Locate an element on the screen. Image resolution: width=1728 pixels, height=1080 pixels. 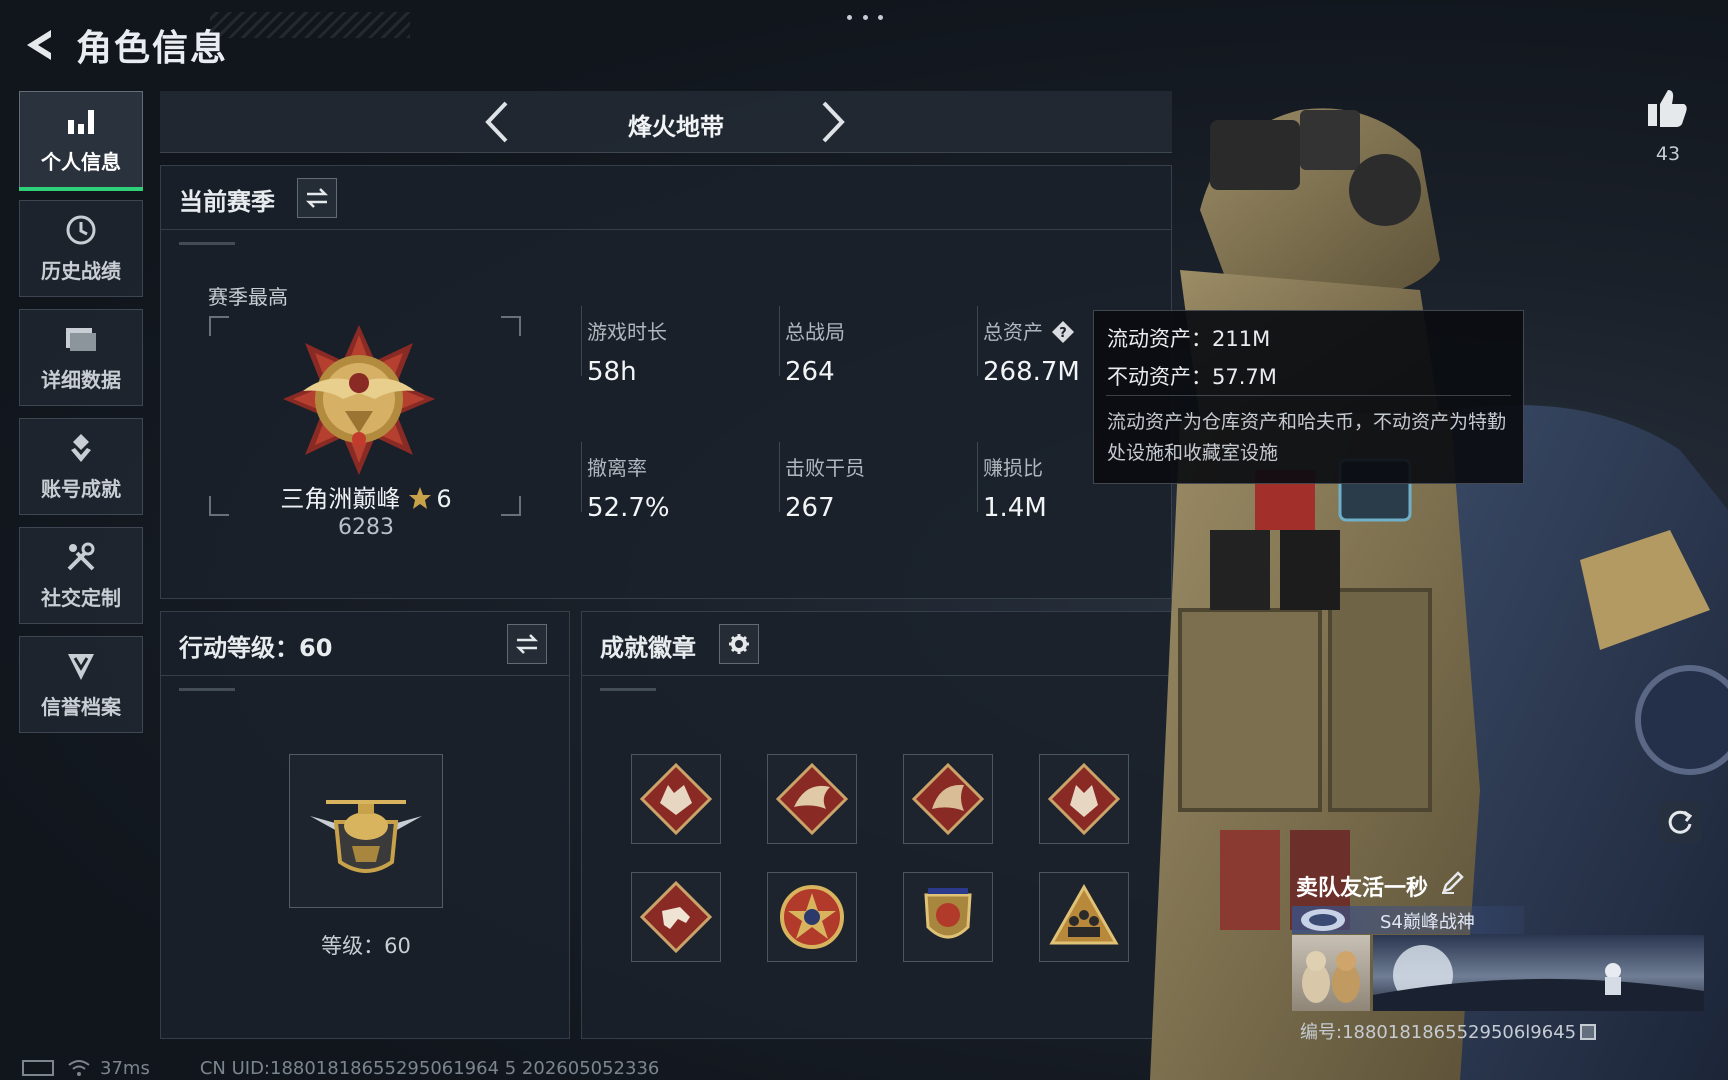
stat-value: 264 is located at coordinates (810, 372).